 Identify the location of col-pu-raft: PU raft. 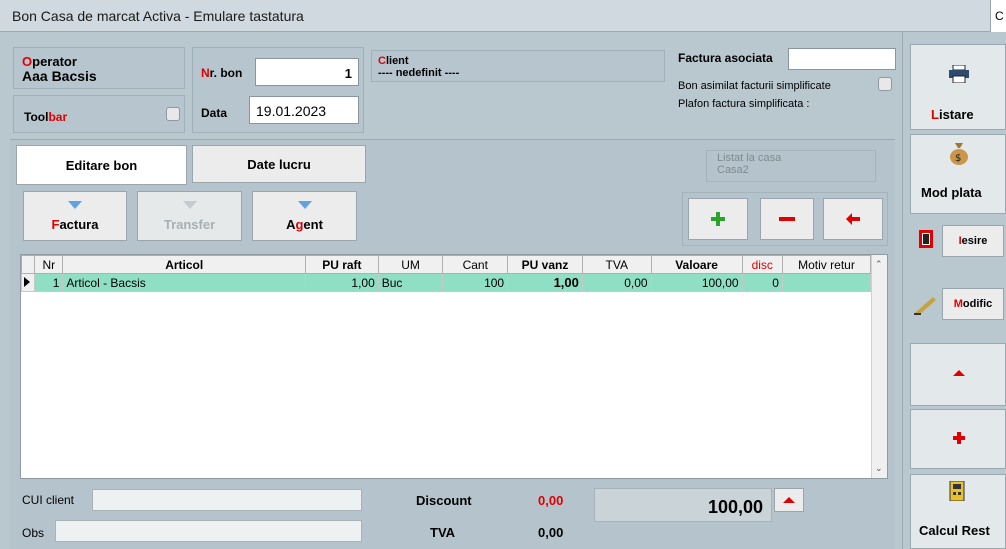
(341, 264).